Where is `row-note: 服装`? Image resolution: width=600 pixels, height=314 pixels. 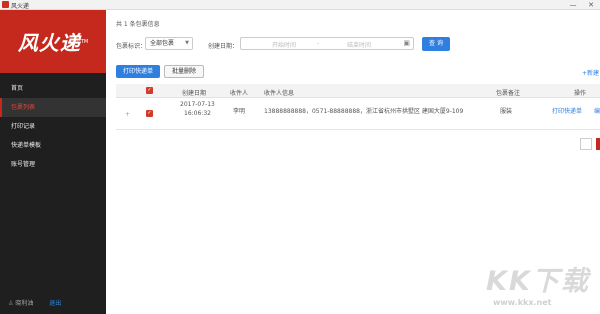
row-note: 服装 is located at coordinates (506, 111).